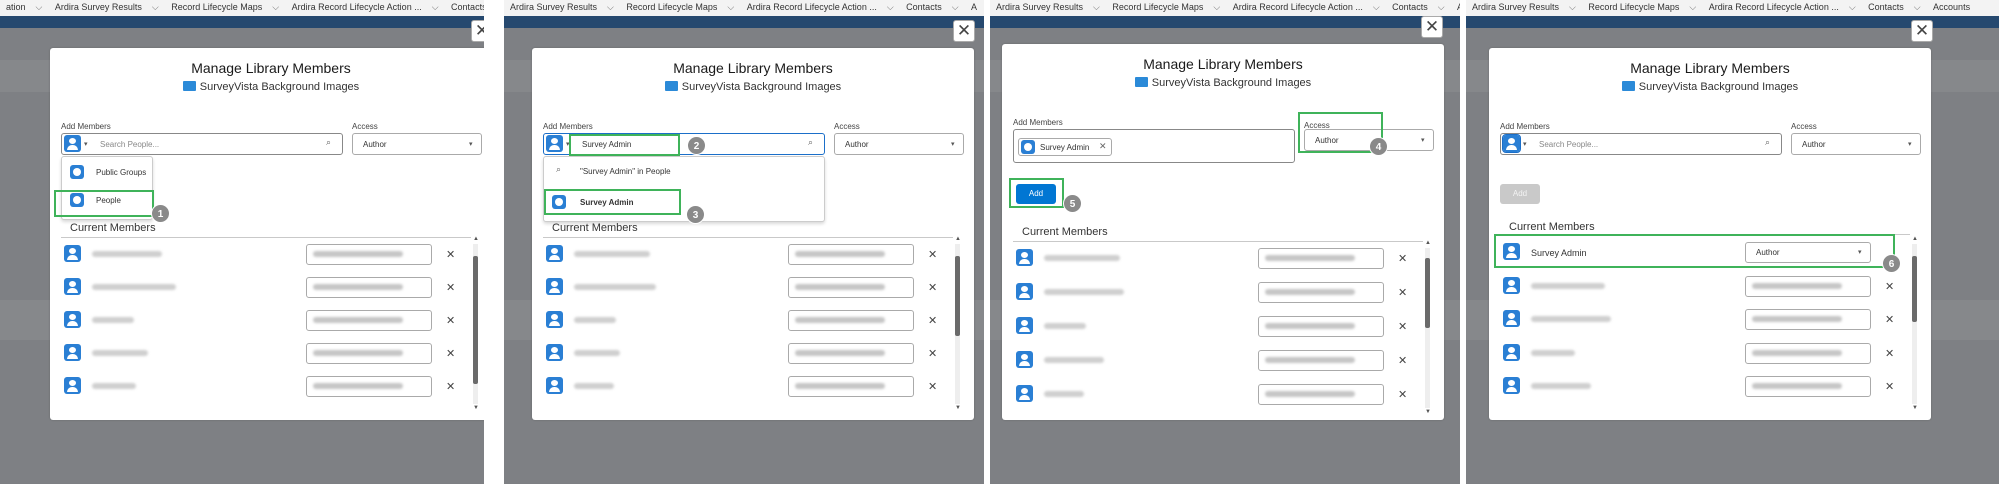 The image size is (1999, 484). I want to click on library-name: SurveyVista Background Images, so click(1223, 83).